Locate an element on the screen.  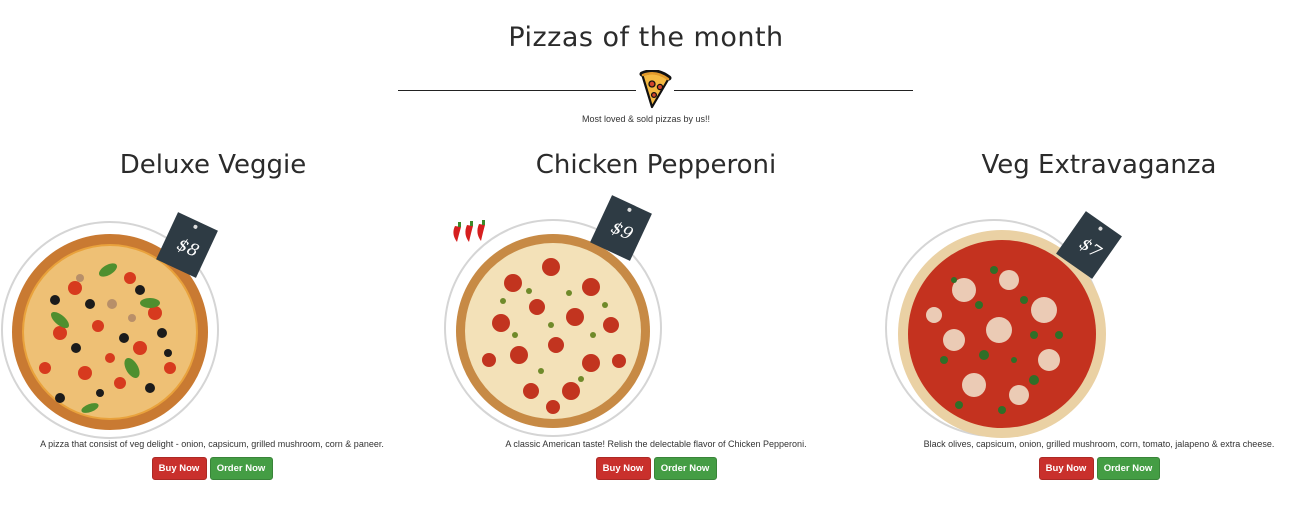
pizza-chicken-pepperoni-image: $9 is located at coordinates (553, 316).